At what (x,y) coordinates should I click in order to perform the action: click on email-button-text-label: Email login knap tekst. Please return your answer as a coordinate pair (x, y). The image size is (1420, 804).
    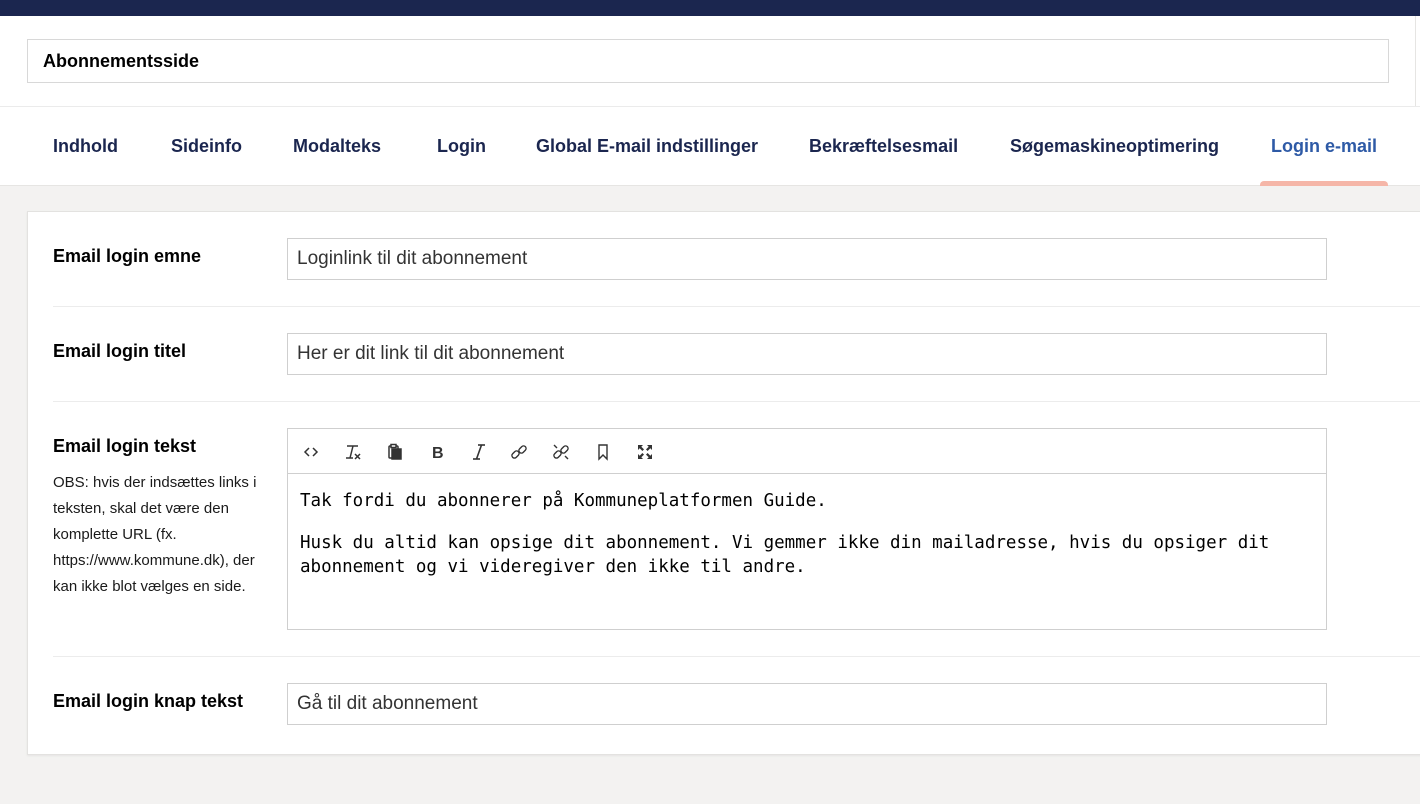
    Looking at the image, I should click on (148, 701).